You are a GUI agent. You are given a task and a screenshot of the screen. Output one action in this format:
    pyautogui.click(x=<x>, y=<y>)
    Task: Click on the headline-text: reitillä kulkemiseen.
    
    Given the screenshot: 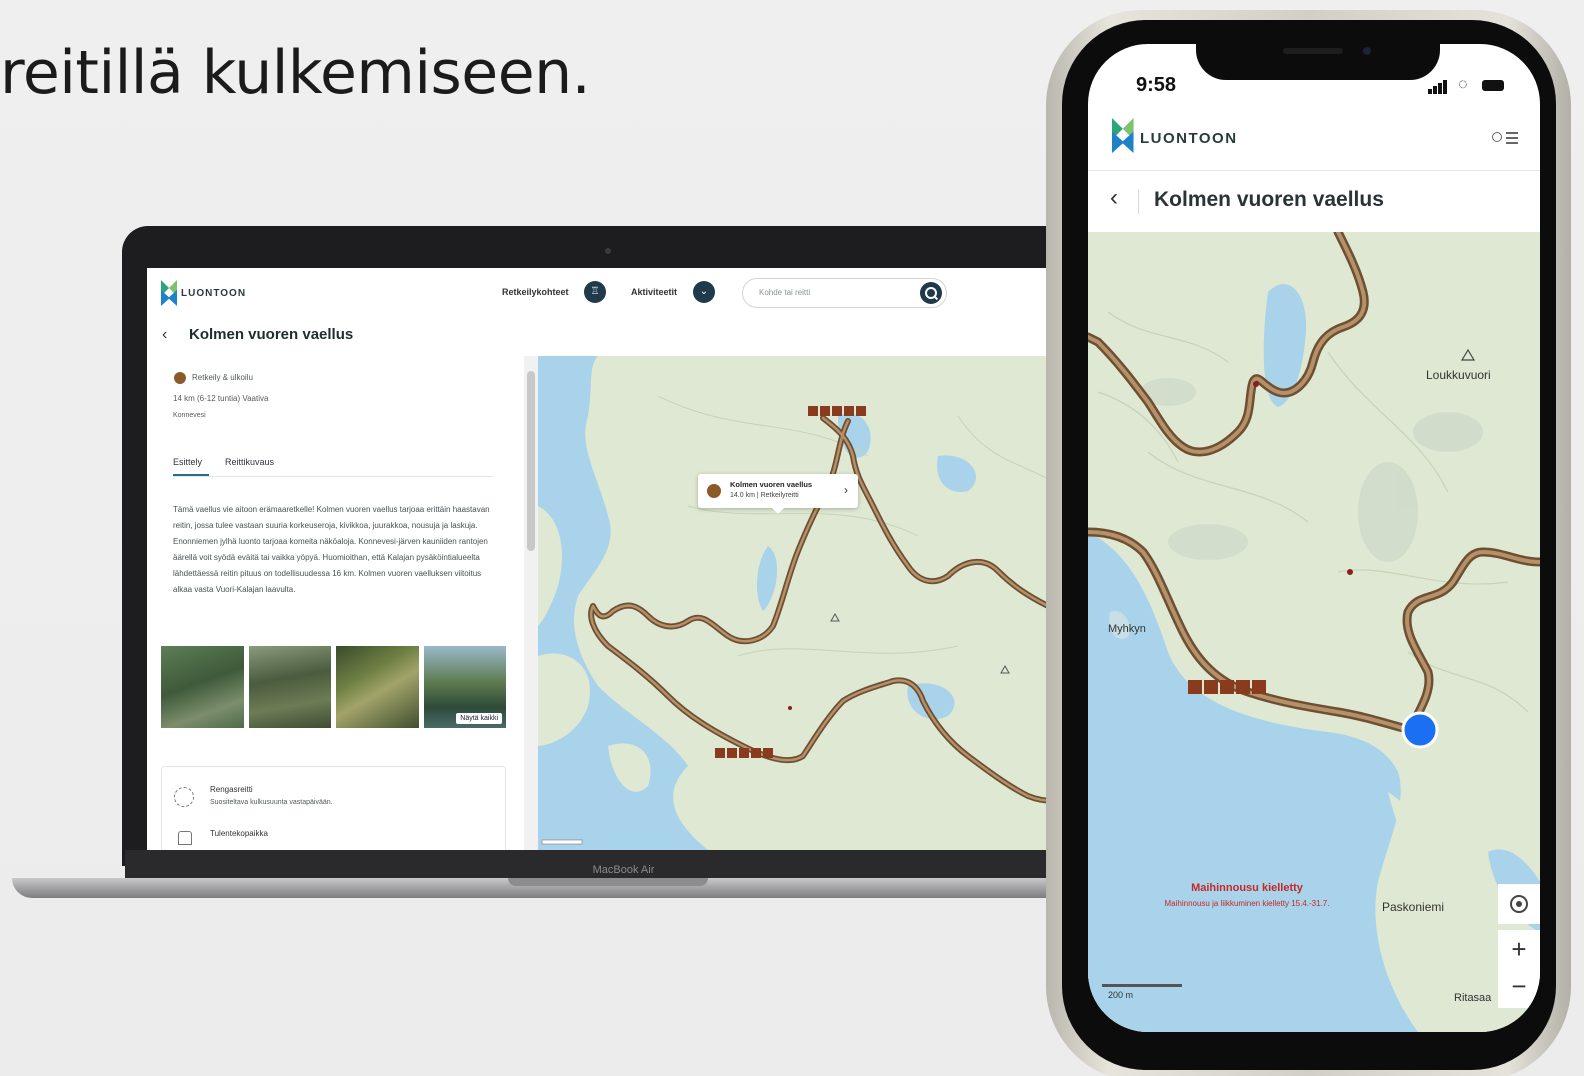 What is the action you would take?
    pyautogui.click(x=295, y=73)
    